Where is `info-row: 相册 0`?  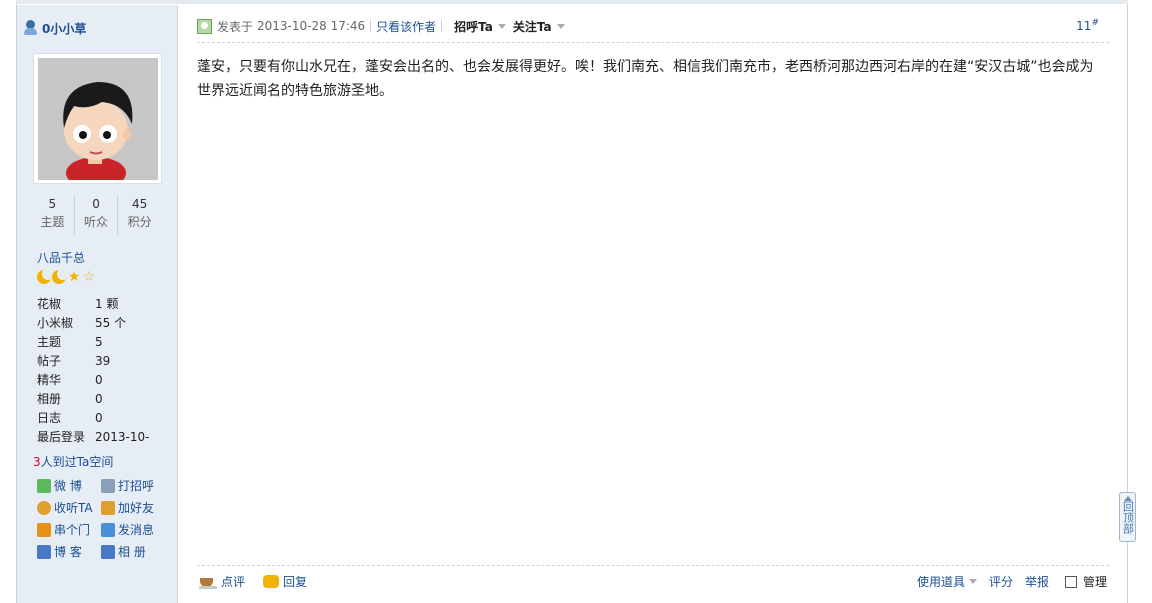
info-row: 相册 0 is located at coordinates (70, 399).